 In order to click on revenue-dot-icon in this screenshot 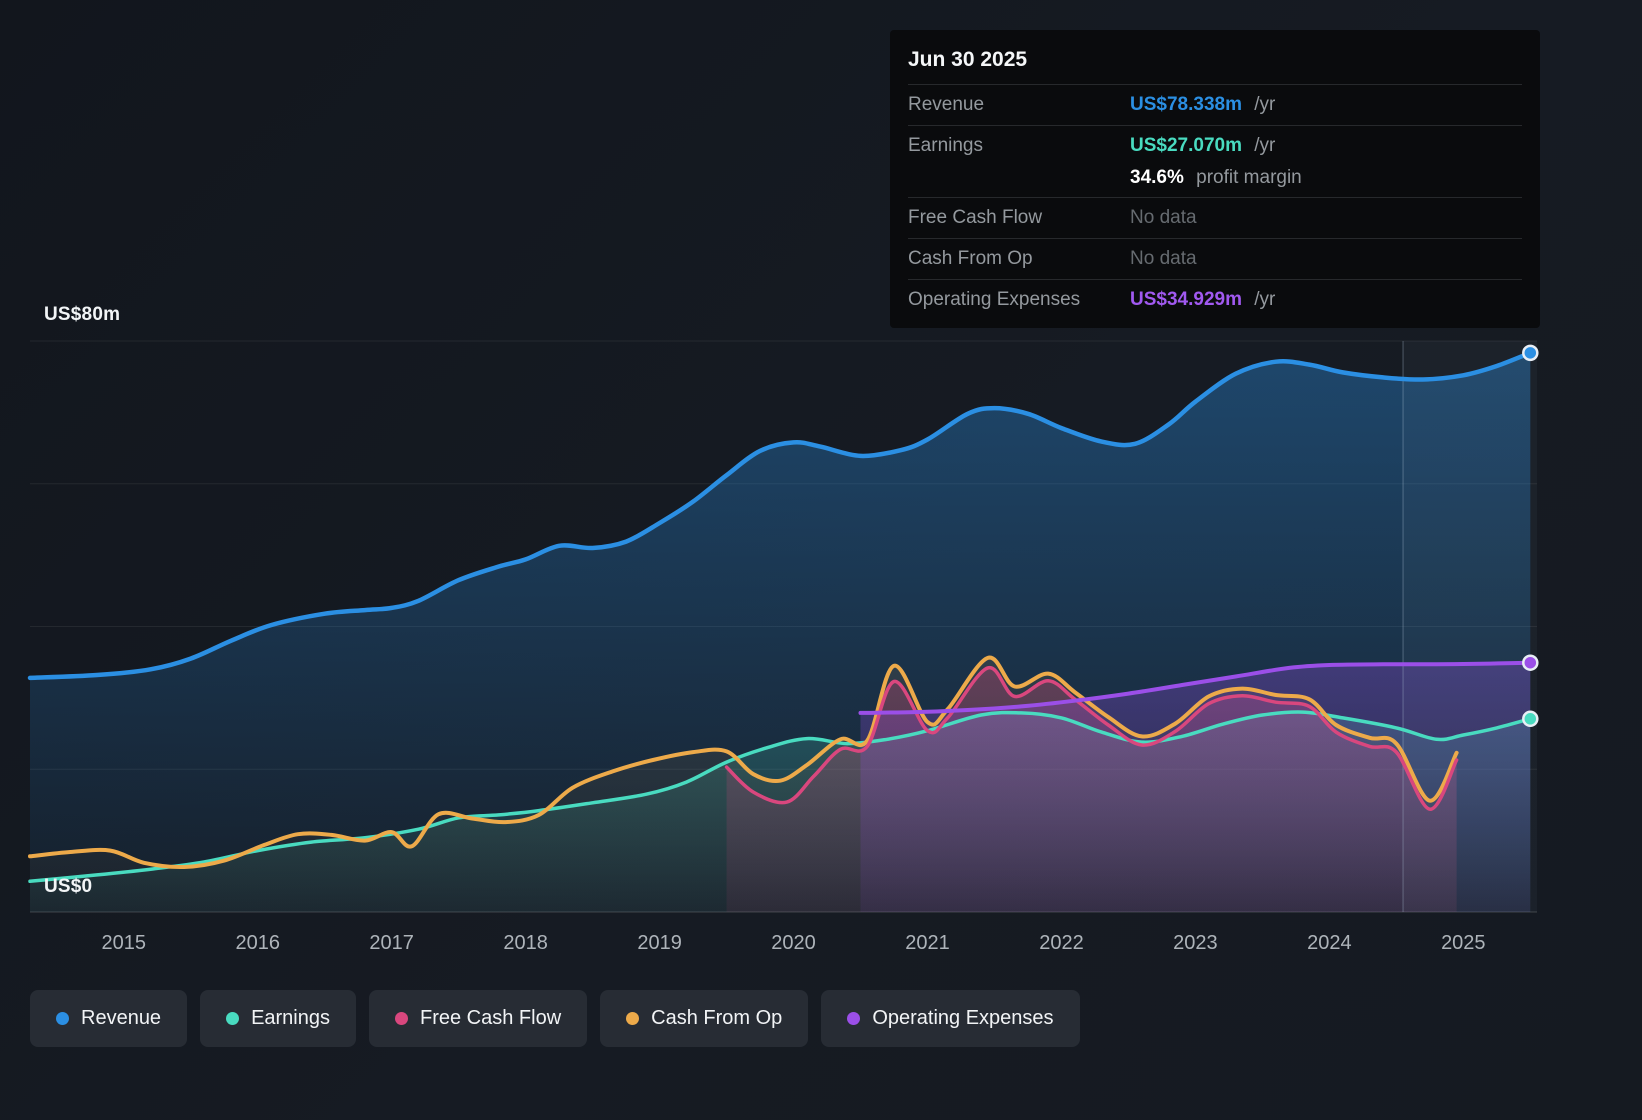, I will do `click(62, 1018)`.